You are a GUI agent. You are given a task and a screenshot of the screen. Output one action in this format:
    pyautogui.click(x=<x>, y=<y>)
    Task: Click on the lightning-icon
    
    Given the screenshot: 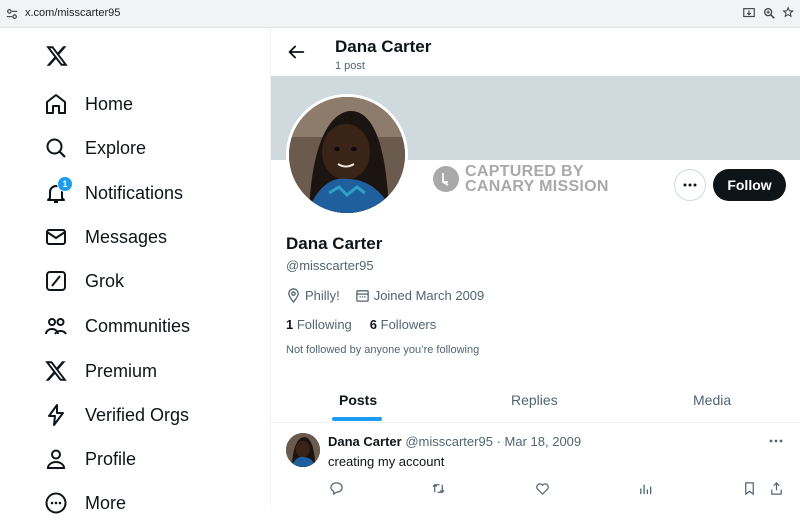 What is the action you would take?
    pyautogui.click(x=56, y=415)
    